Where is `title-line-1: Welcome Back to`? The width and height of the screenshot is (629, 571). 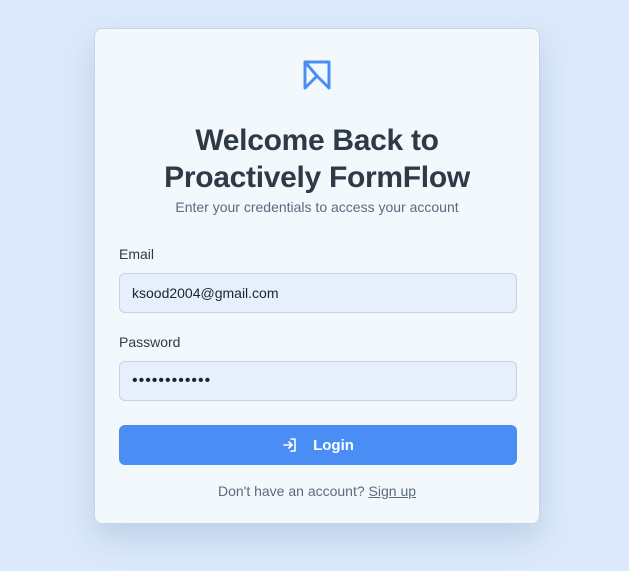
title-line-1: Welcome Back to is located at coordinates (317, 140).